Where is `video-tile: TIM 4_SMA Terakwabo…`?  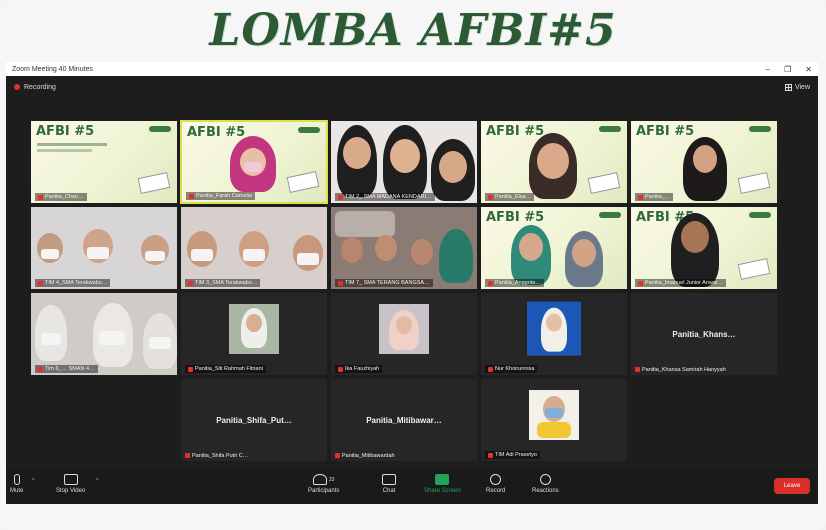
video-tile: TIM 4_SMA Terakwabo… is located at coordinates (104, 248).